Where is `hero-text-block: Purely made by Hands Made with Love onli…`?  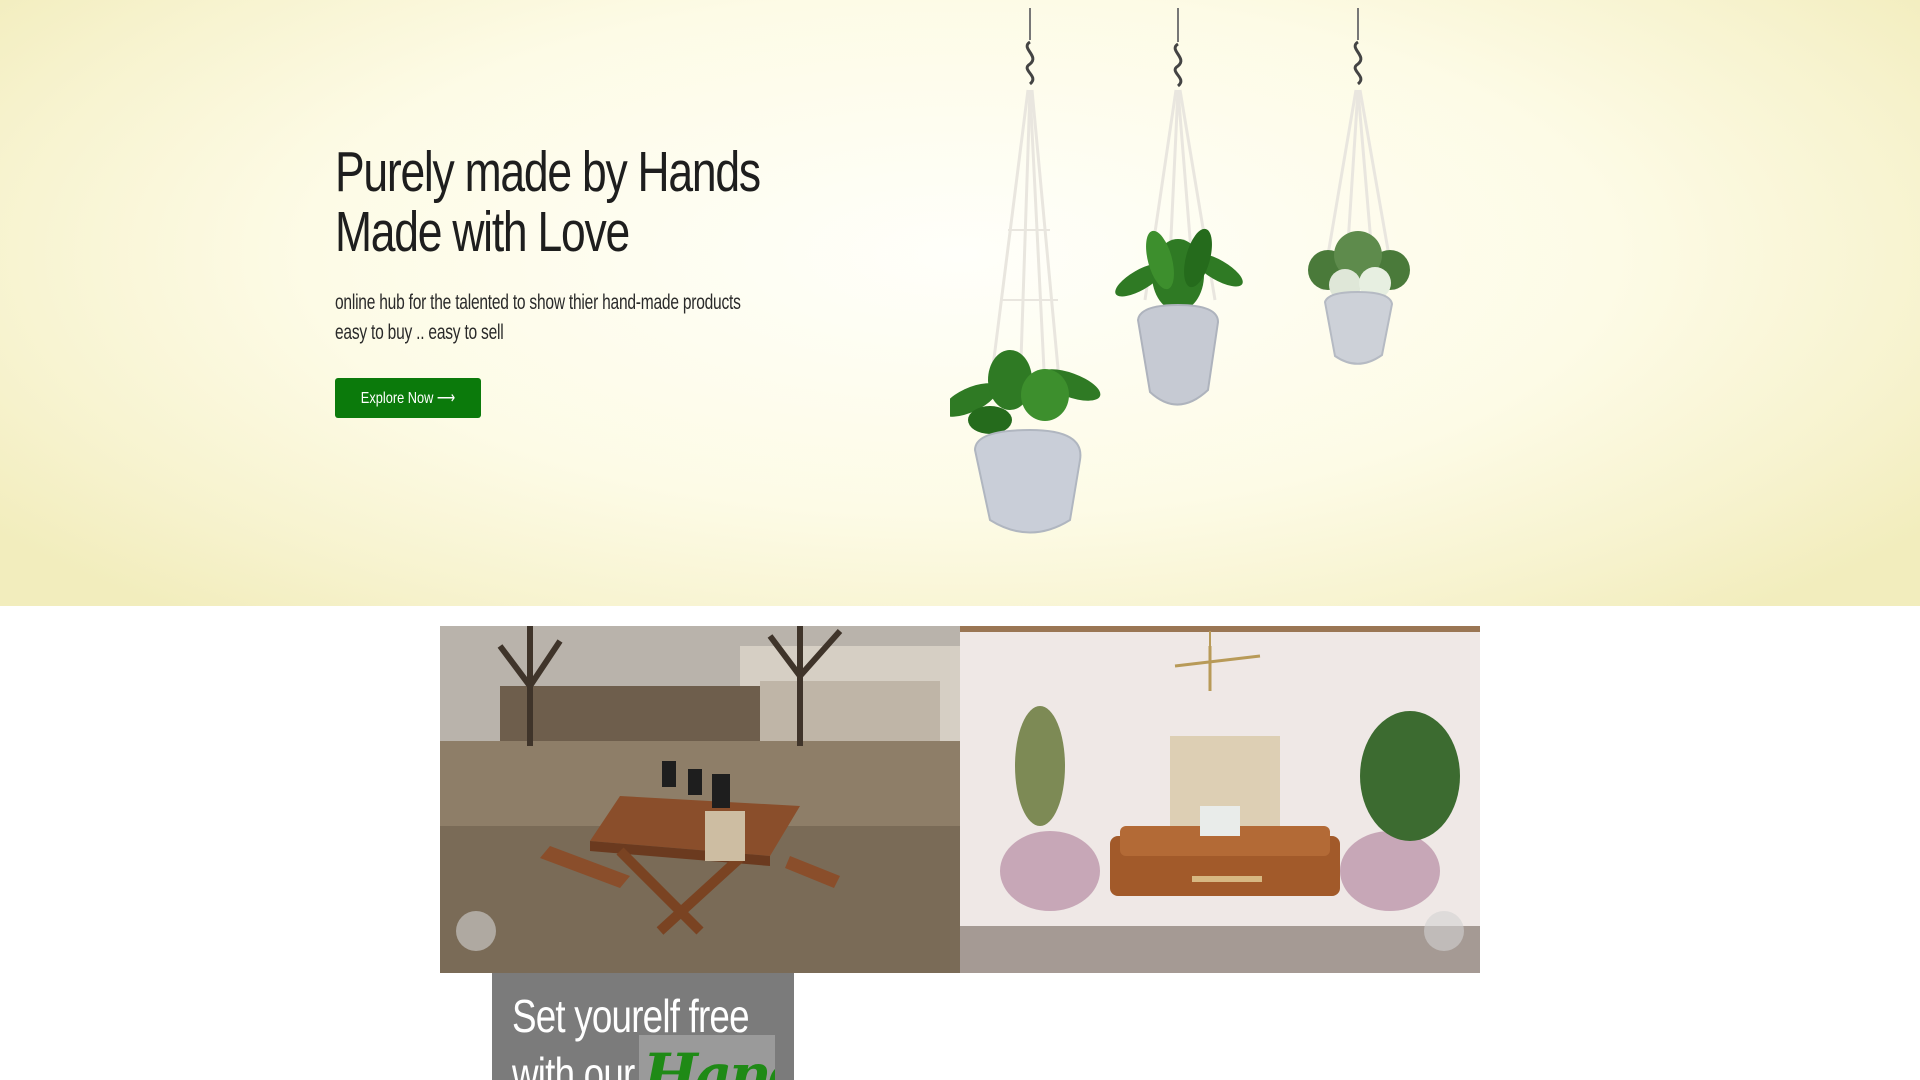
hero-text-block: Purely made by Hands Made with Love onli… is located at coordinates (575, 245).